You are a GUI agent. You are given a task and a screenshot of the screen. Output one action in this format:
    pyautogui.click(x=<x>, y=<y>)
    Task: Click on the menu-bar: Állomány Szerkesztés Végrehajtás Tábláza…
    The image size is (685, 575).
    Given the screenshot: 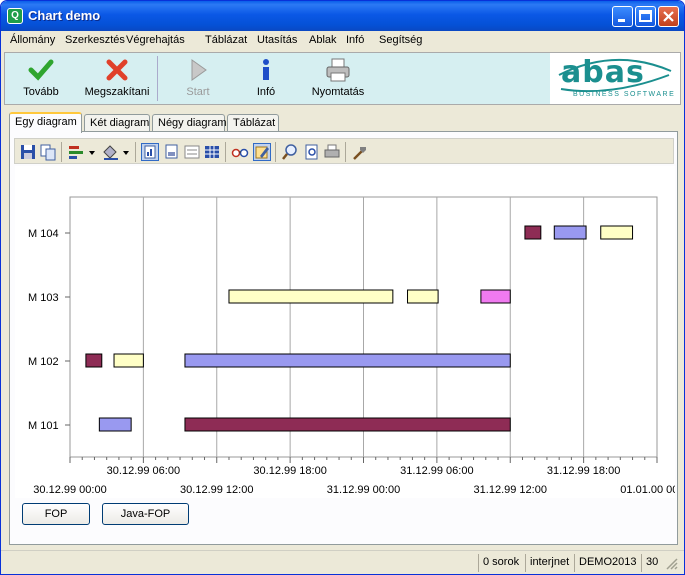 What is the action you would take?
    pyautogui.click(x=342, y=41)
    